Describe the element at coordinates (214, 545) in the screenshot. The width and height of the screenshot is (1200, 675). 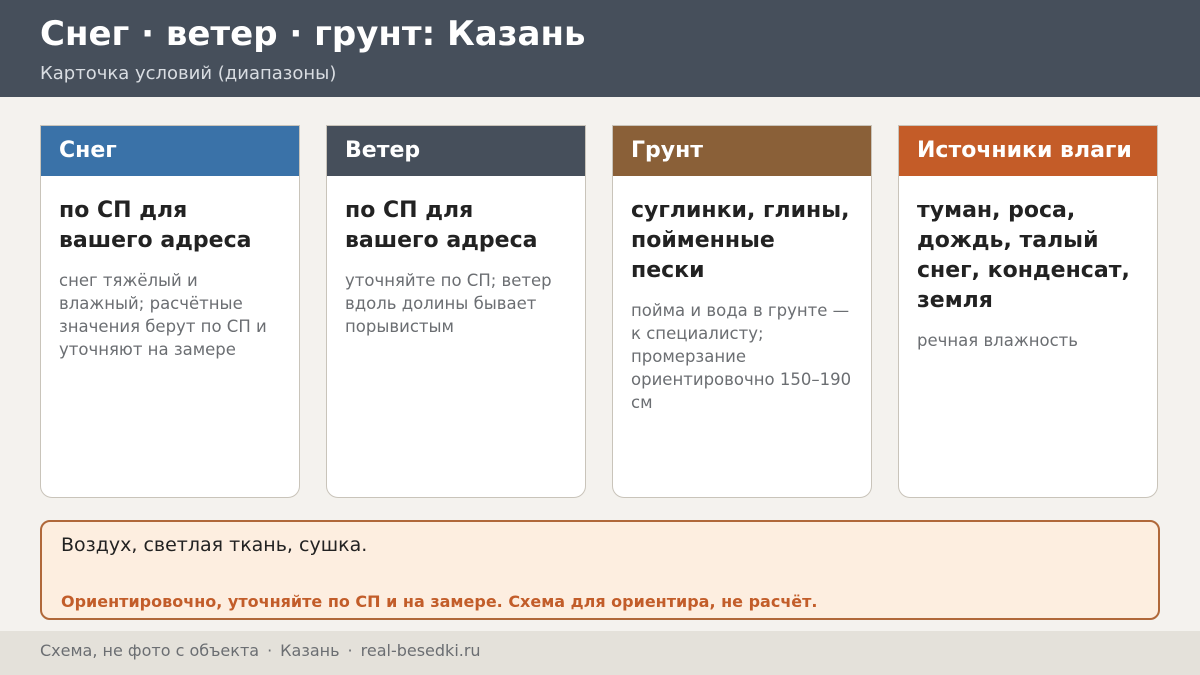
I see `recommendation-text: Воздух, светлая ткань, сушка.` at that location.